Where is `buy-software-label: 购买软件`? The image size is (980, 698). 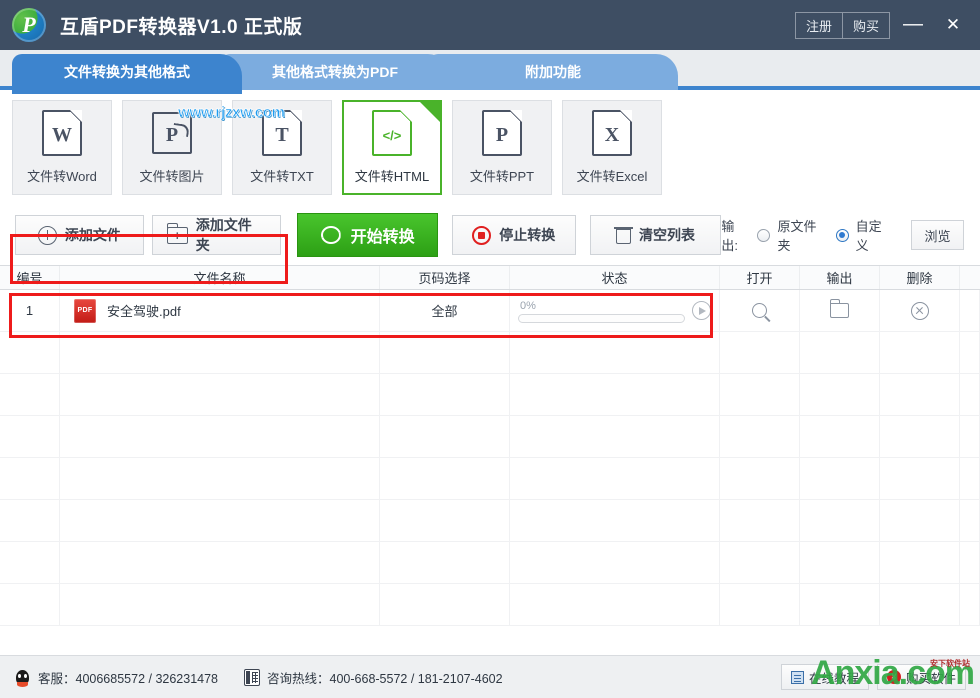 buy-software-label: 购买软件 is located at coordinates (930, 678).